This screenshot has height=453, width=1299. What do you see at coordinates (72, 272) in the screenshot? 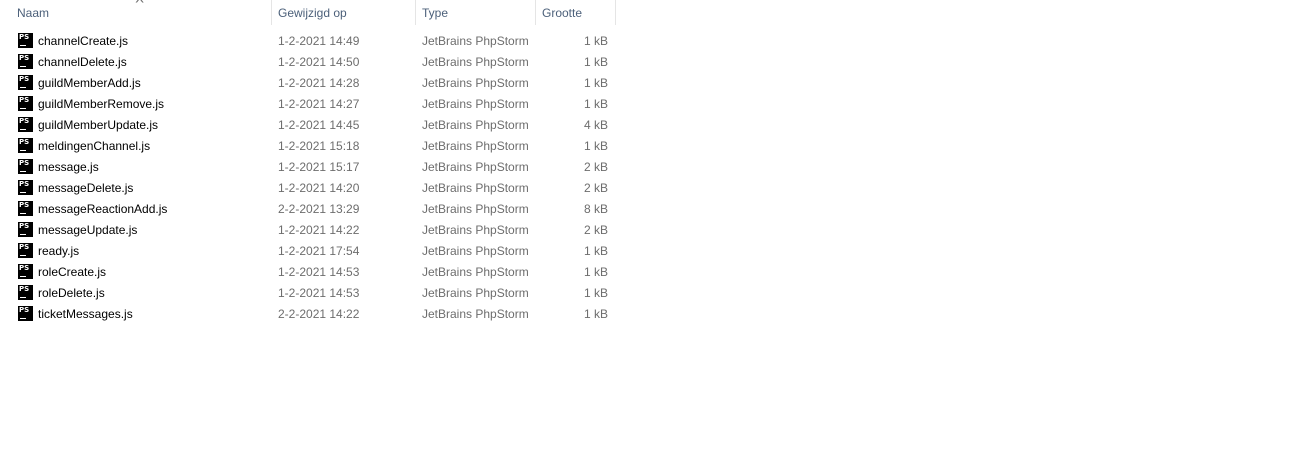
I see `file-name: roleCreate.js` at bounding box center [72, 272].